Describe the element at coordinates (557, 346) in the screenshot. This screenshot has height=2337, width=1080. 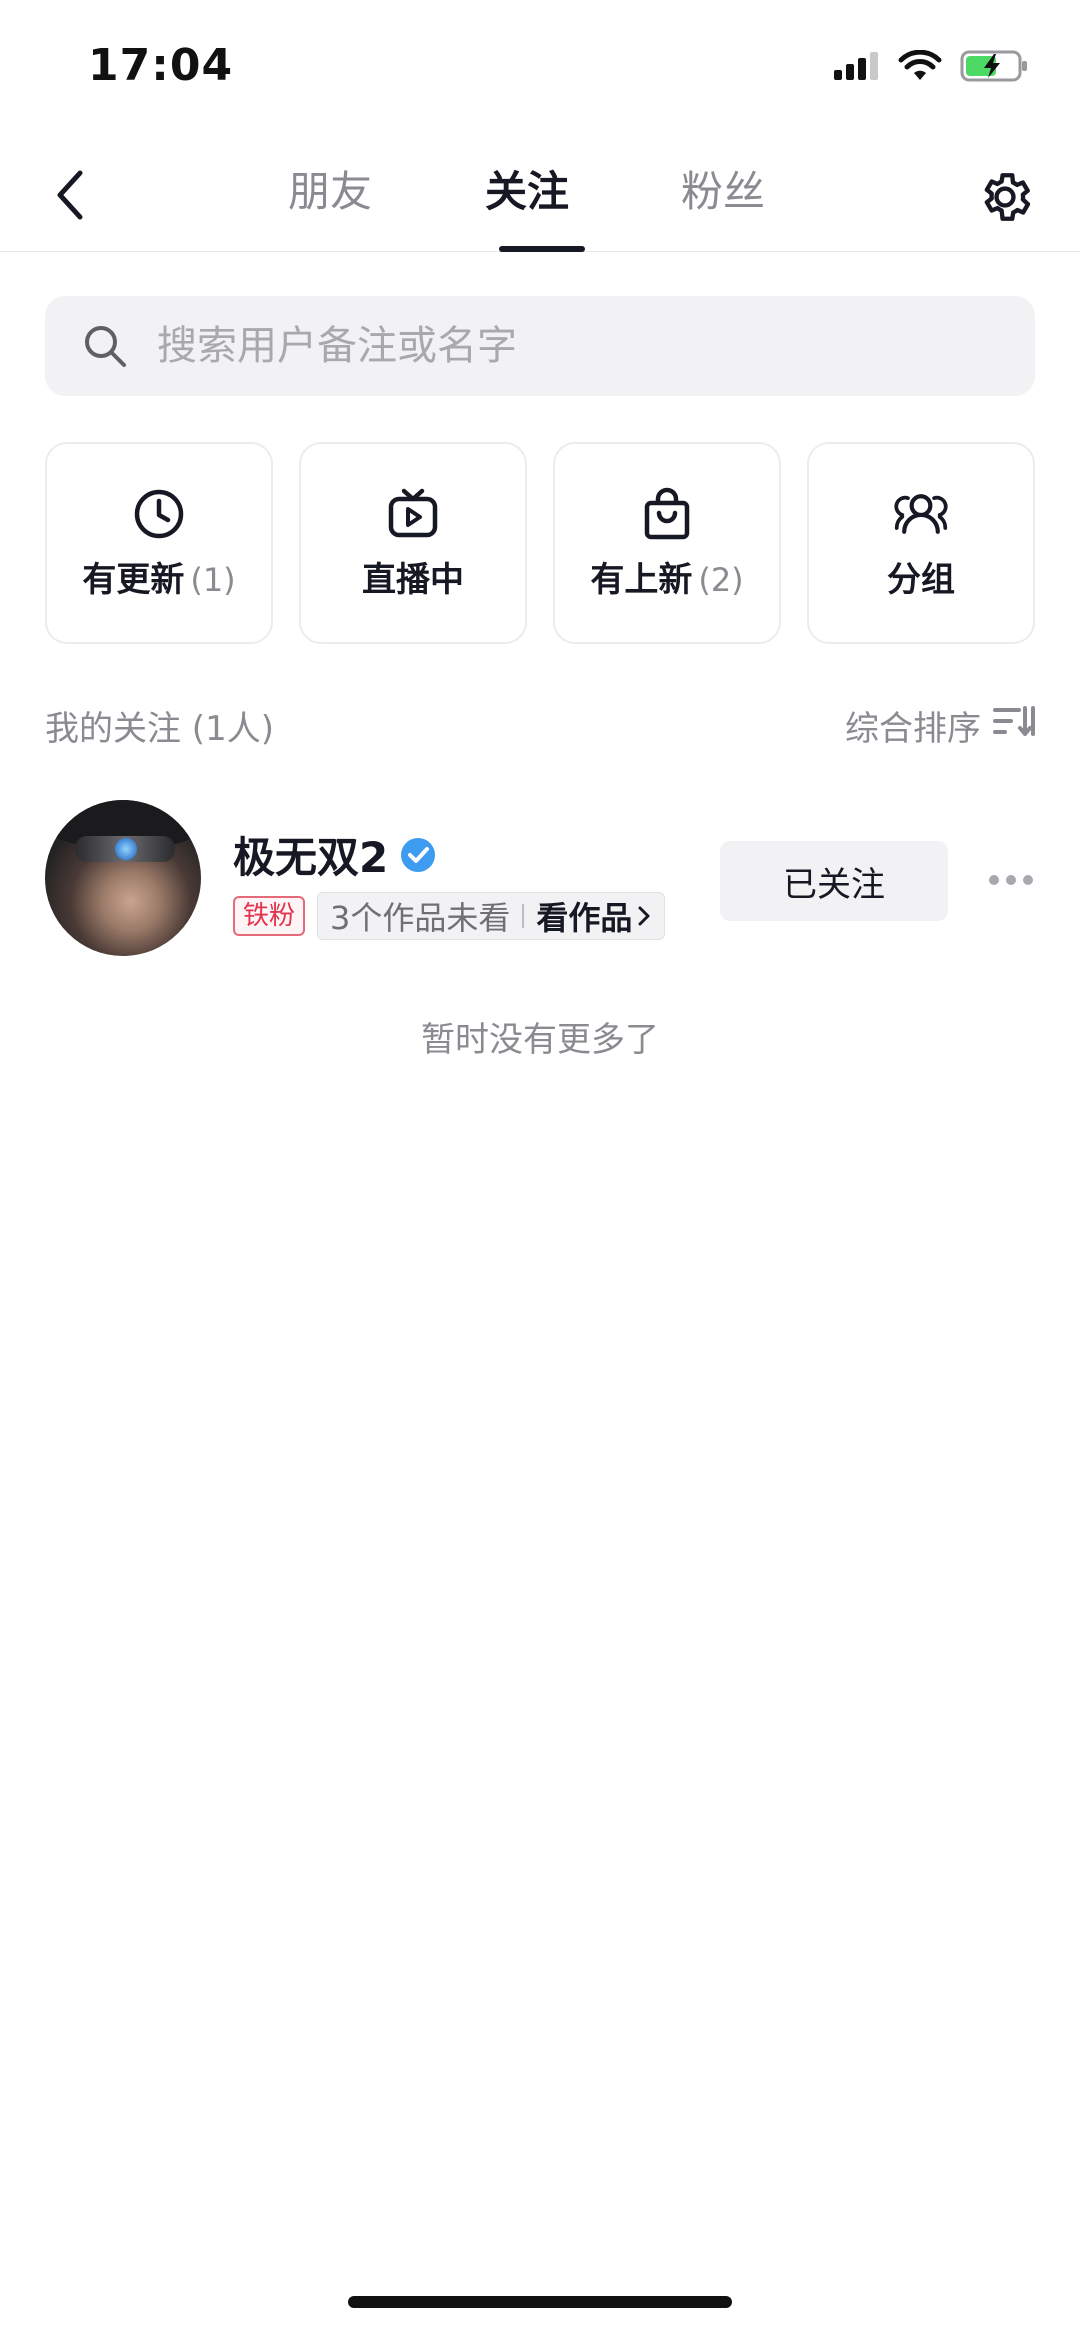
I see `search-input` at that location.